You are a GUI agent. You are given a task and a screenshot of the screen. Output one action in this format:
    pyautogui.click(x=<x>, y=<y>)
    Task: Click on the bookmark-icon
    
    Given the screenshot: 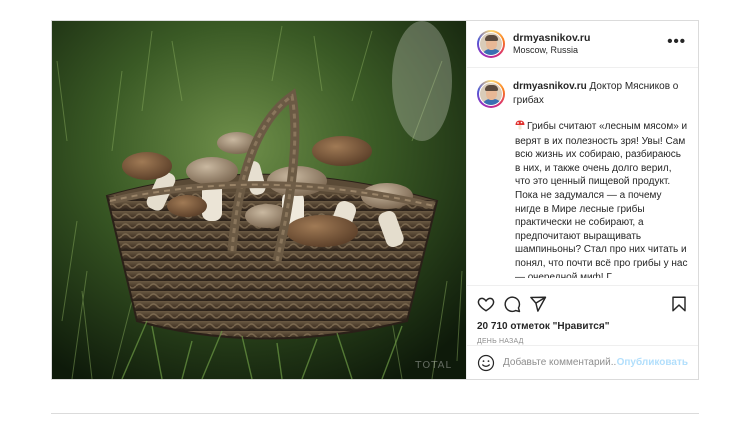 What is the action you would take?
    pyautogui.click(x=679, y=304)
    